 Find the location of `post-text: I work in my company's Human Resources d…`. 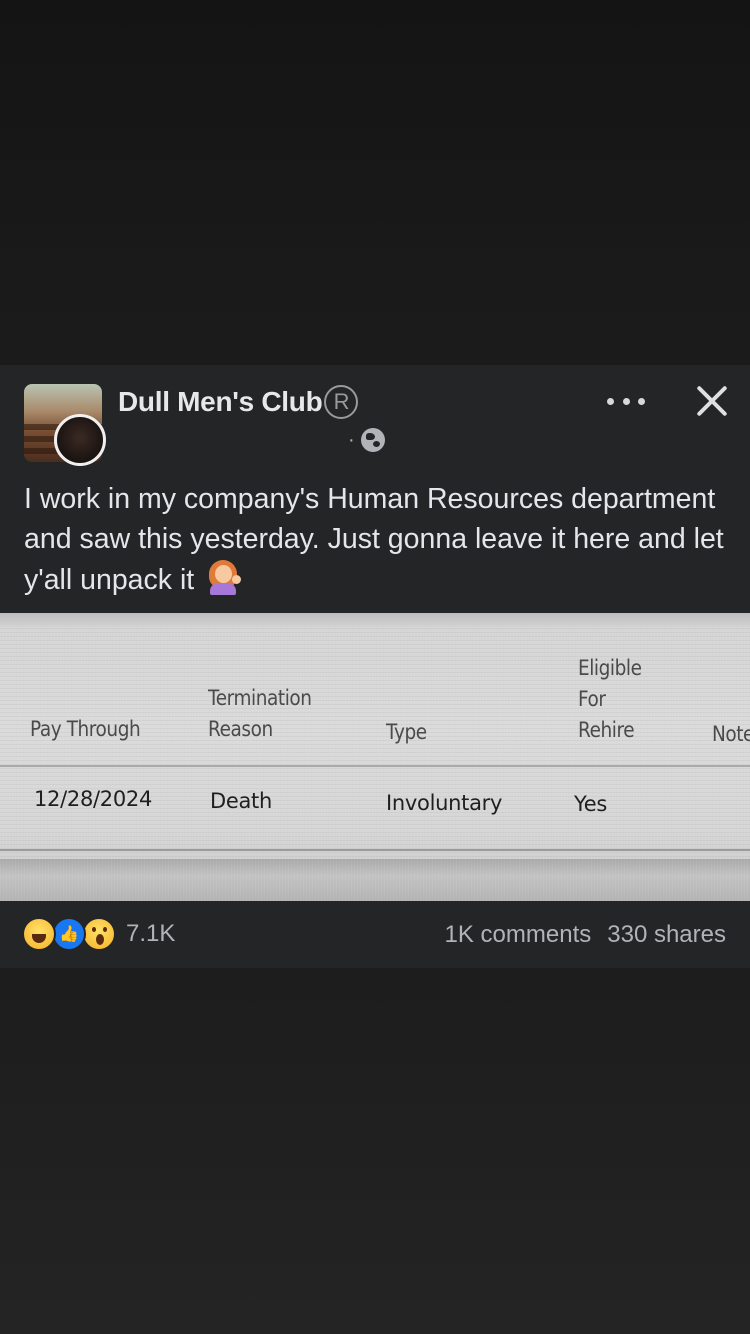

post-text: I work in my company's Human Resources d… is located at coordinates (374, 539).